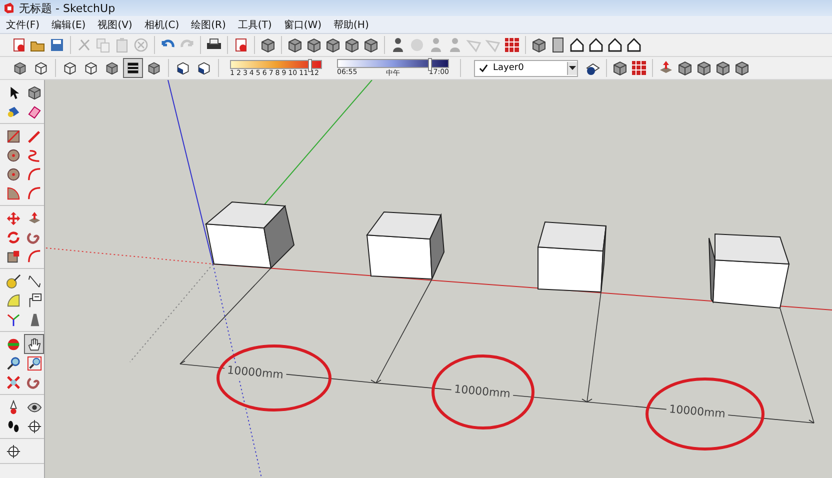  What do you see at coordinates (13, 218) in the screenshot?
I see `move-arrows-icon` at bounding box center [13, 218].